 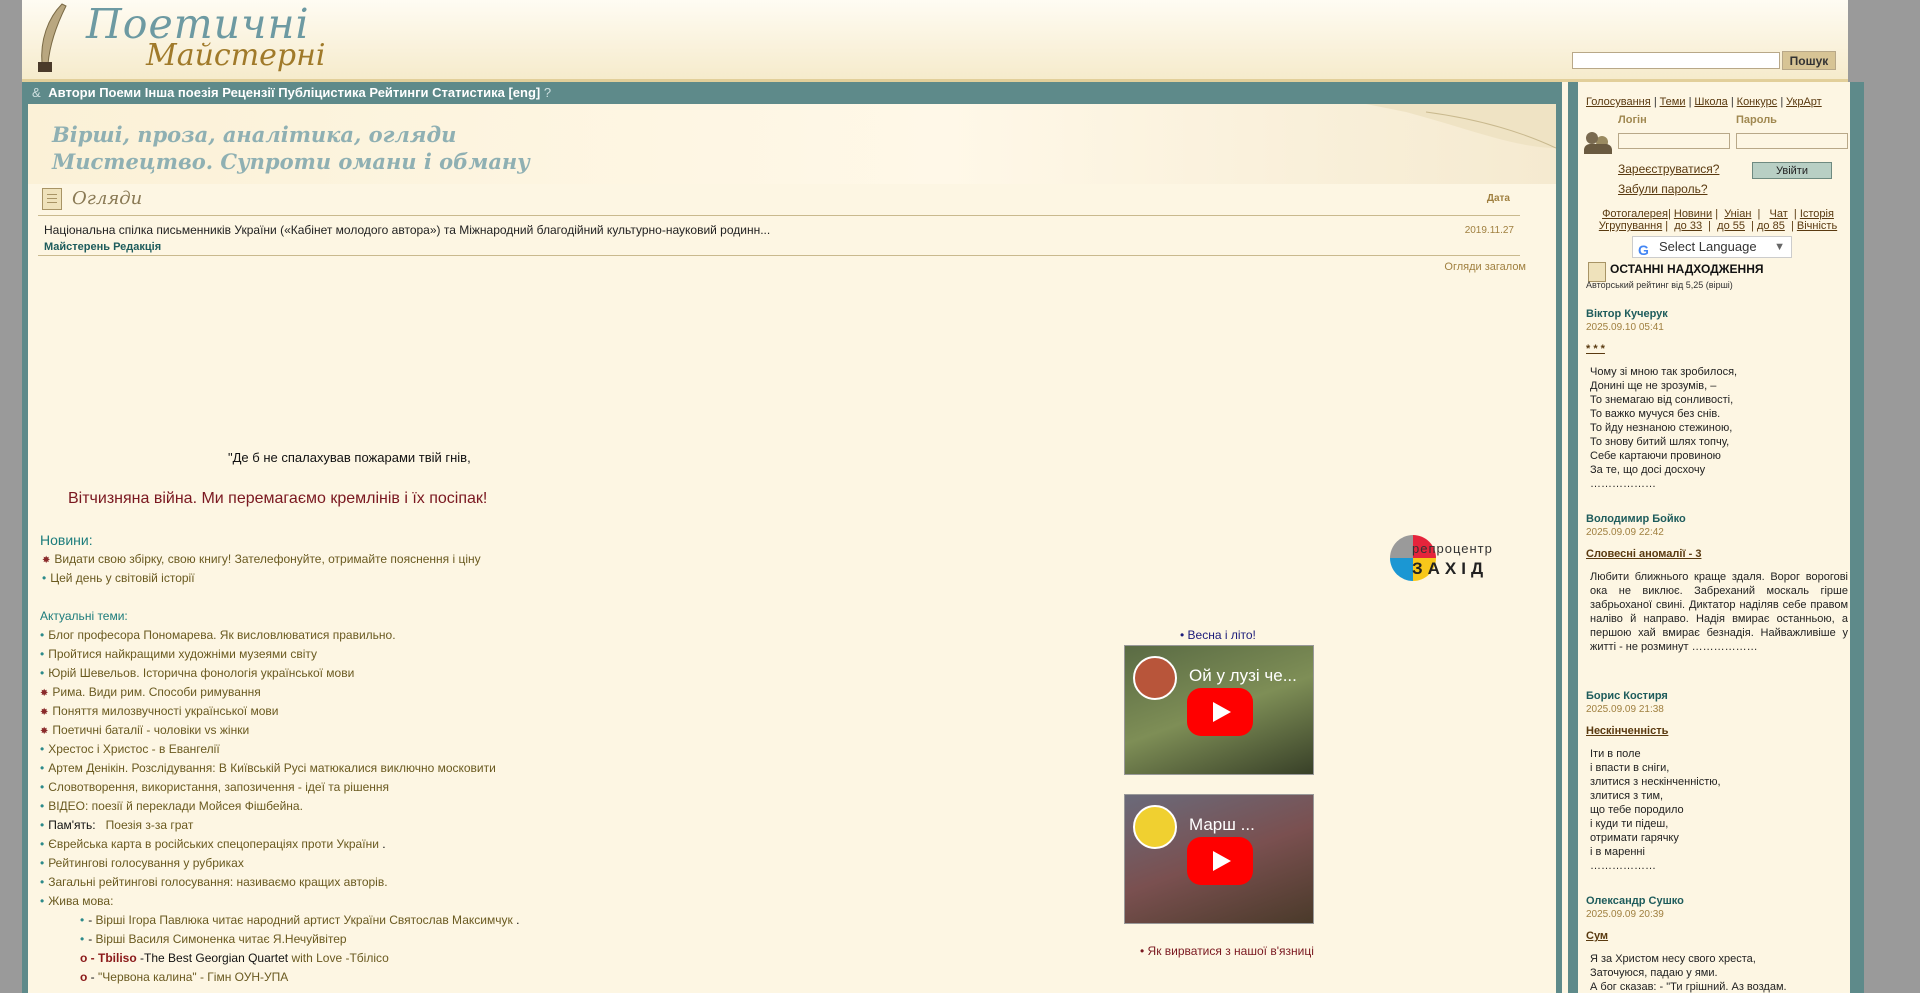 I want to click on link-school: Школа, so click(x=1710, y=102).